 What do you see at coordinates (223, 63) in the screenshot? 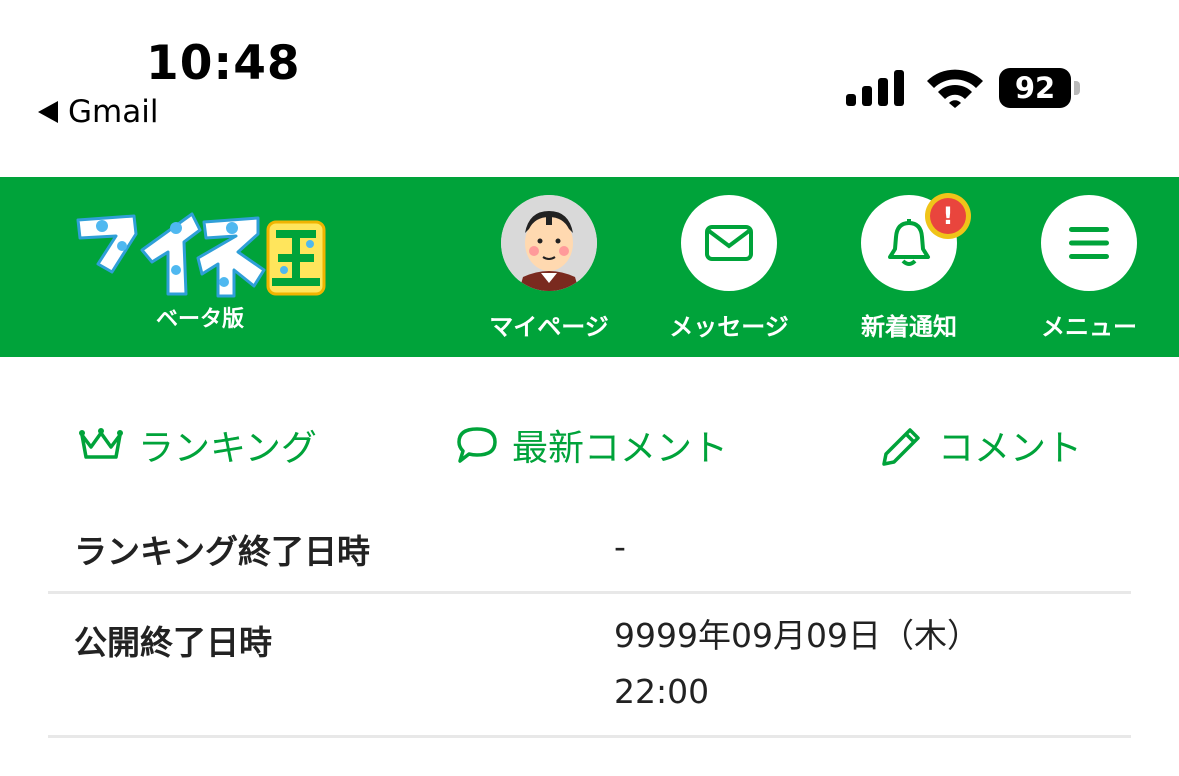
I see `status-time: 10:48` at bounding box center [223, 63].